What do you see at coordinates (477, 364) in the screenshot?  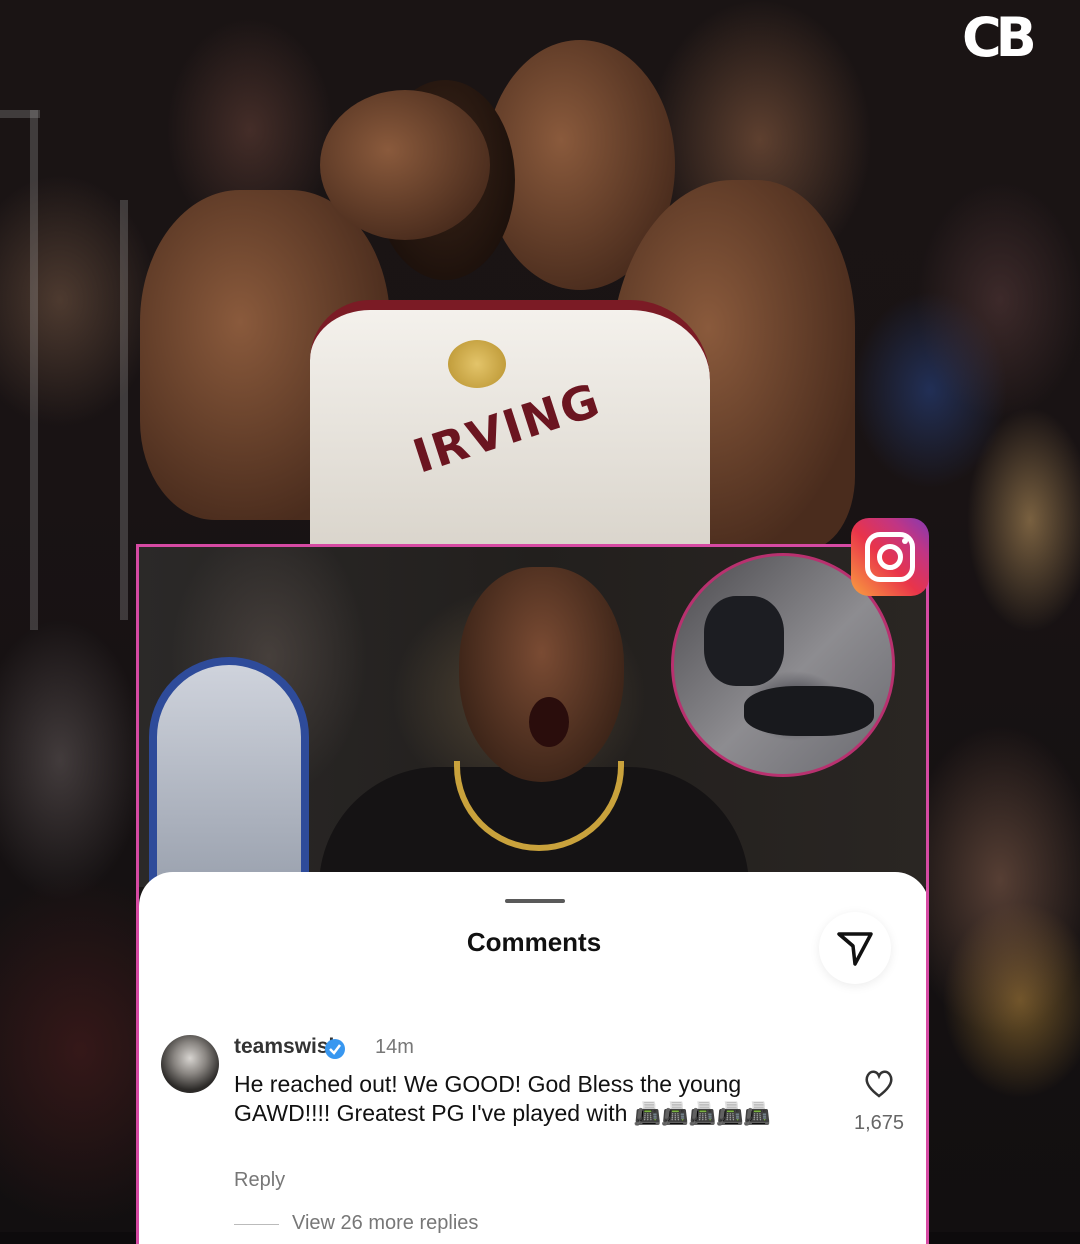 I see `finals-patch` at bounding box center [477, 364].